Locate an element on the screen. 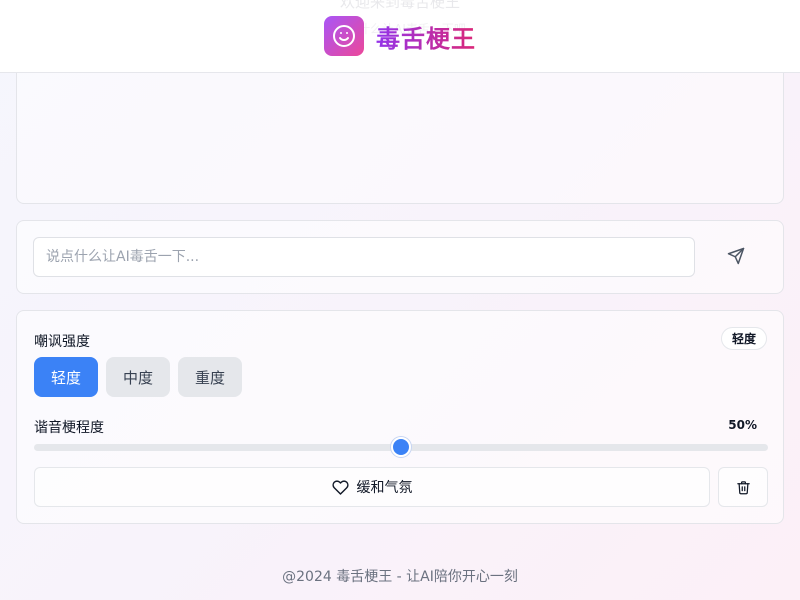 The height and width of the screenshot is (600, 800). send-button is located at coordinates (736, 257).